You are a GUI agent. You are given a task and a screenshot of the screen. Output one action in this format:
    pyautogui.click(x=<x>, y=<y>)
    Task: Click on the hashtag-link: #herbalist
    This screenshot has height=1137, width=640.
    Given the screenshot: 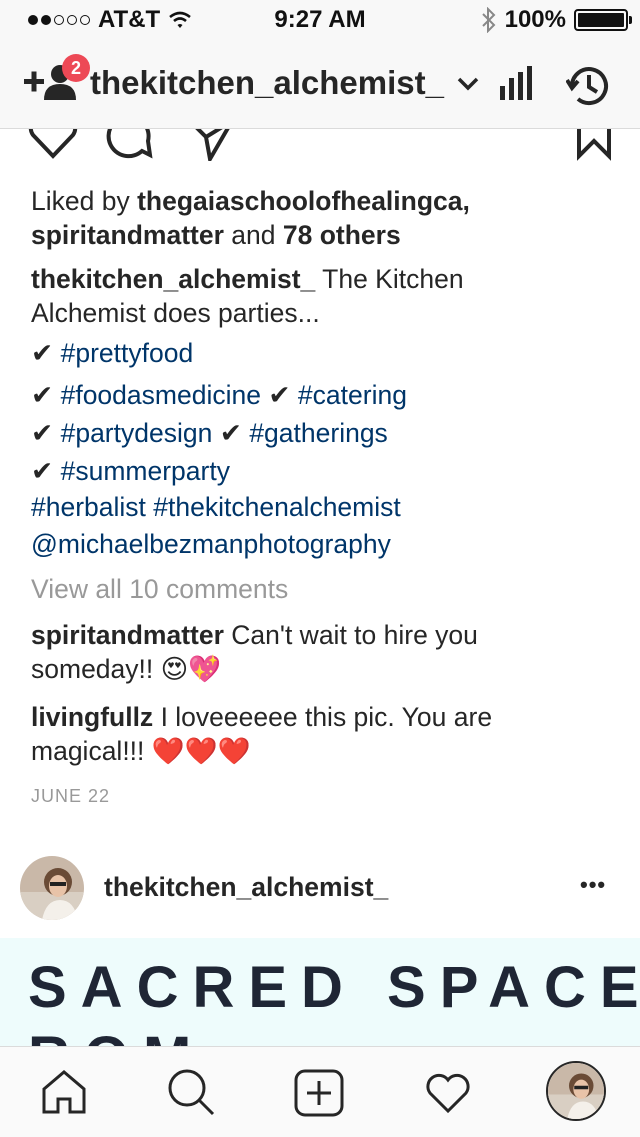 What is the action you would take?
    pyautogui.click(x=88, y=507)
    